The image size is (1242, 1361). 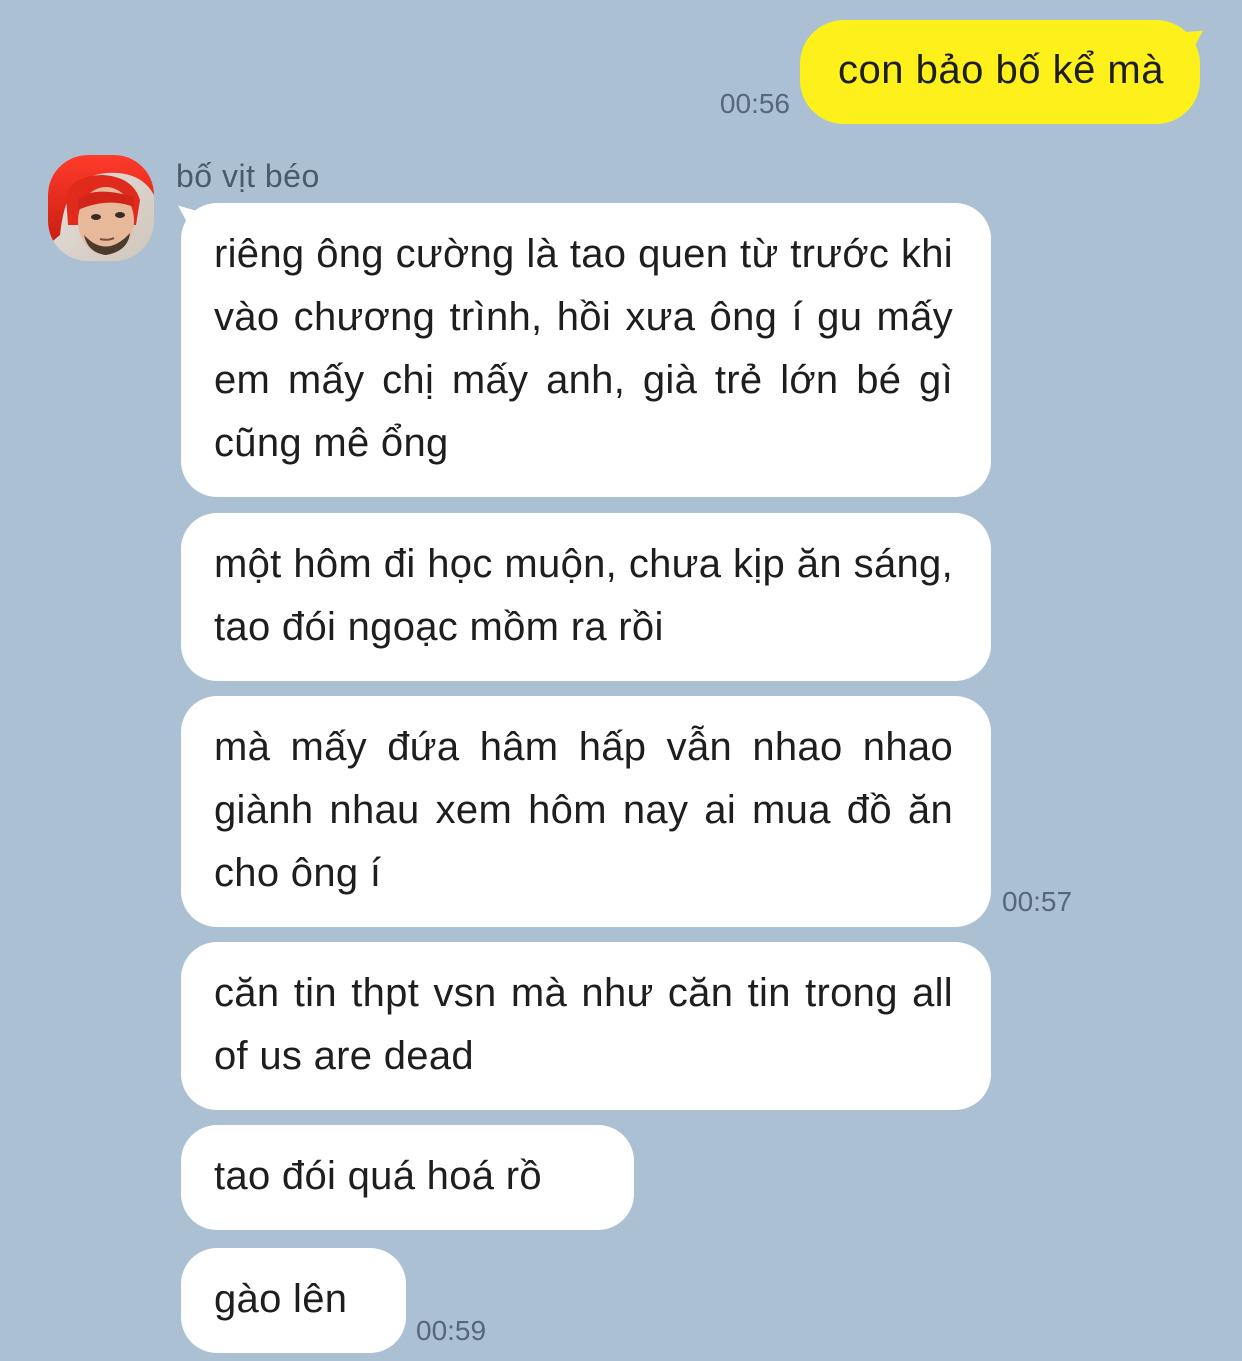 I want to click on contact-avatar, so click(x=101, y=208).